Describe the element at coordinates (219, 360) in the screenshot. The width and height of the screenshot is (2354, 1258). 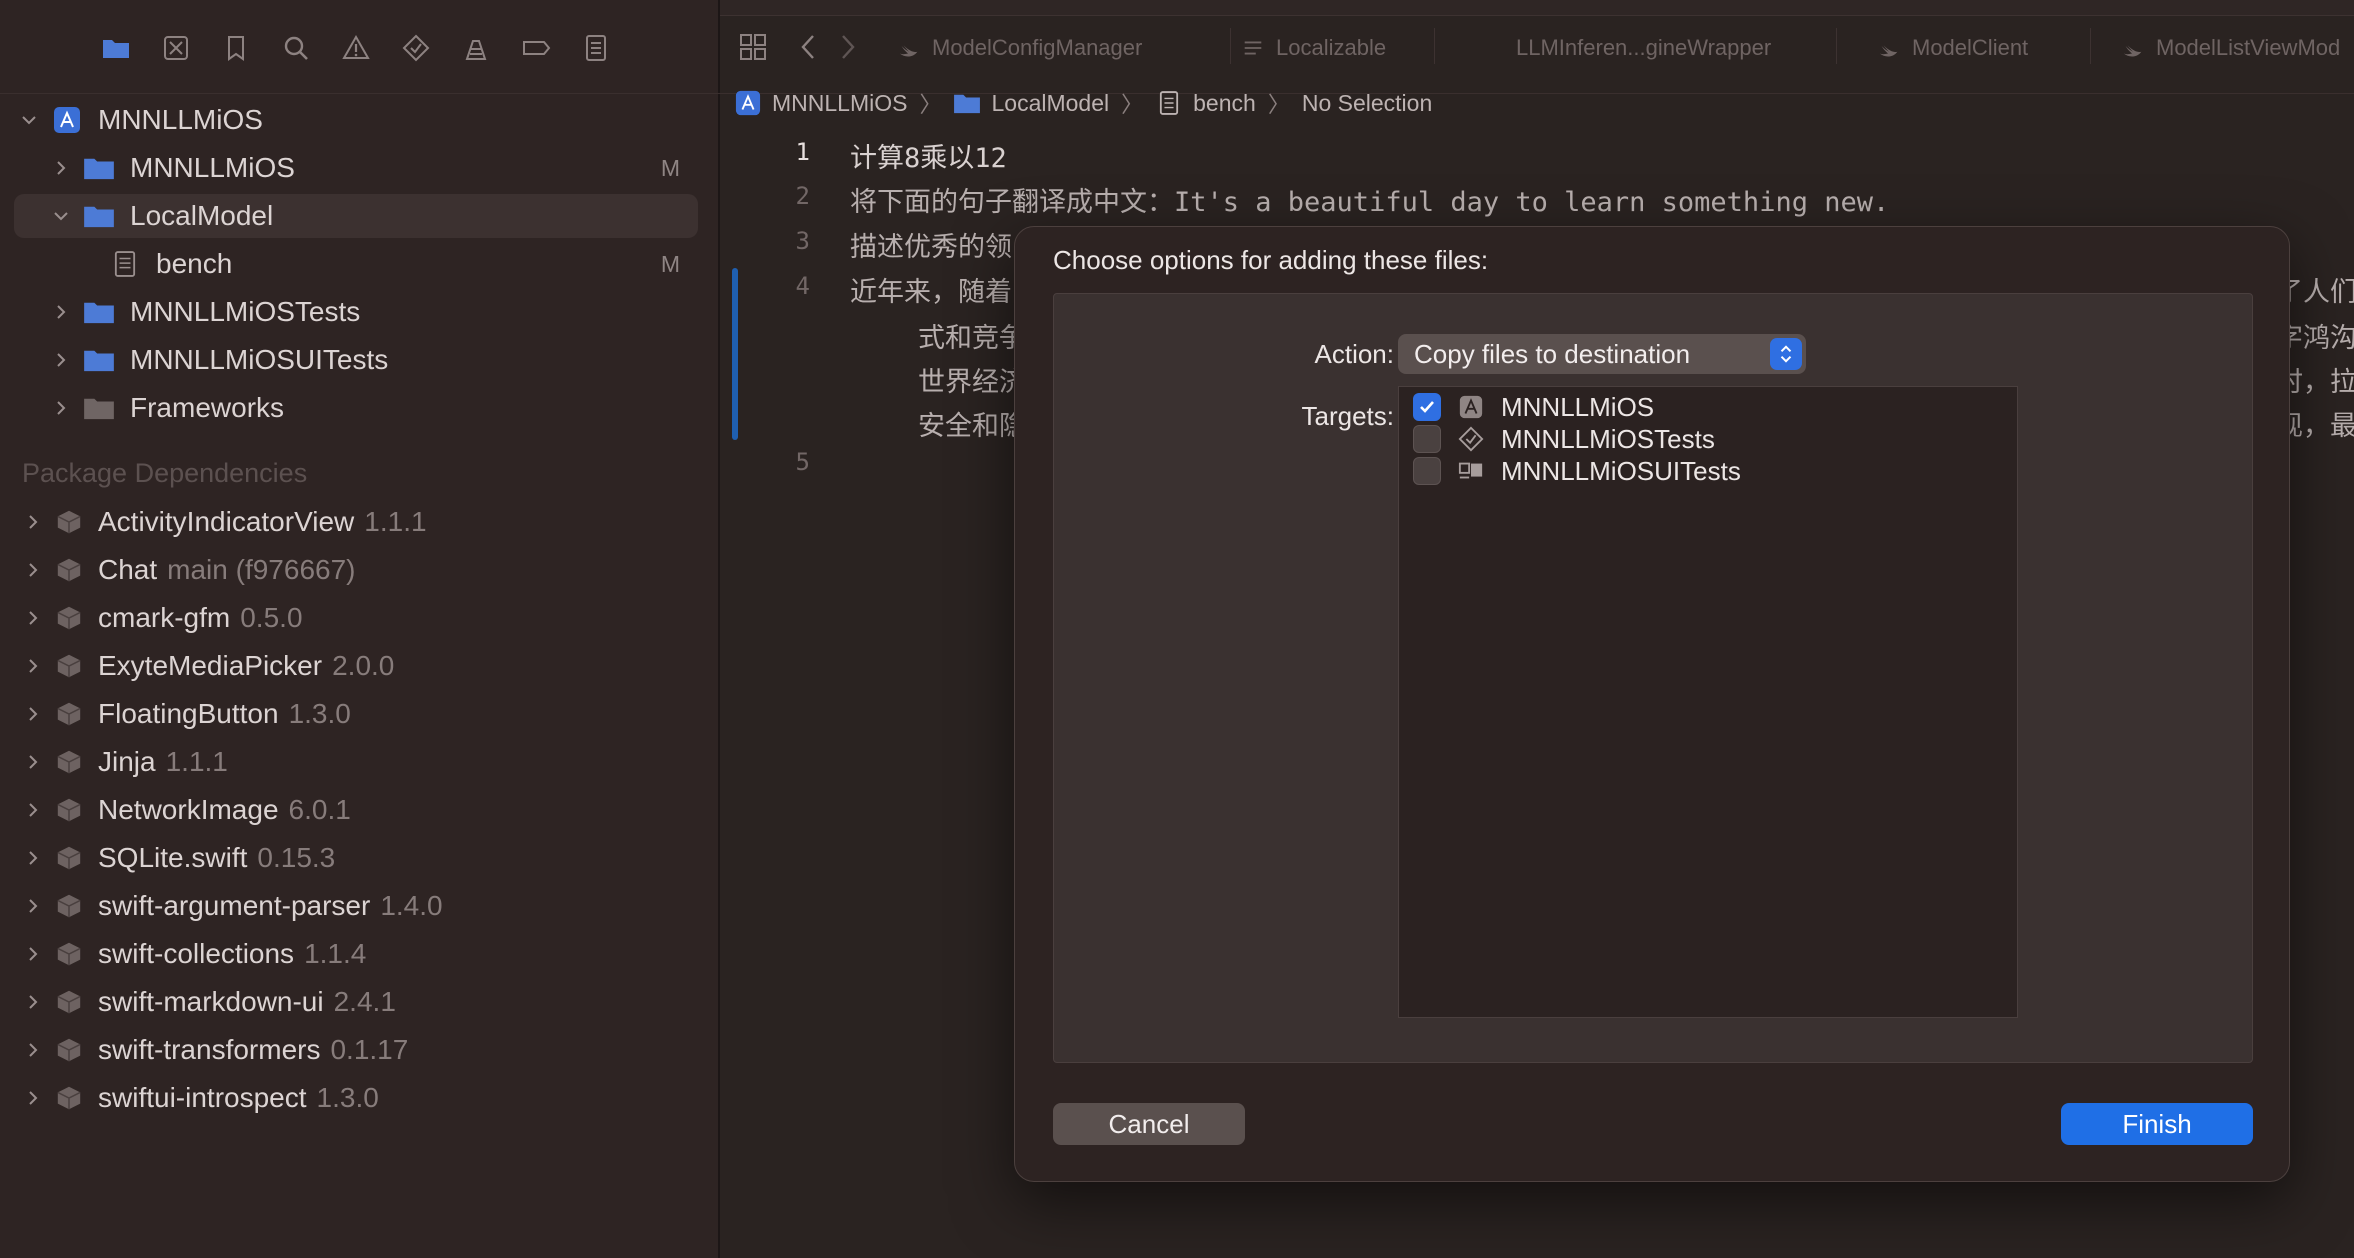
I see `tree-item-mnnllmiosuitests: MNNLLMiOSUITests` at that location.